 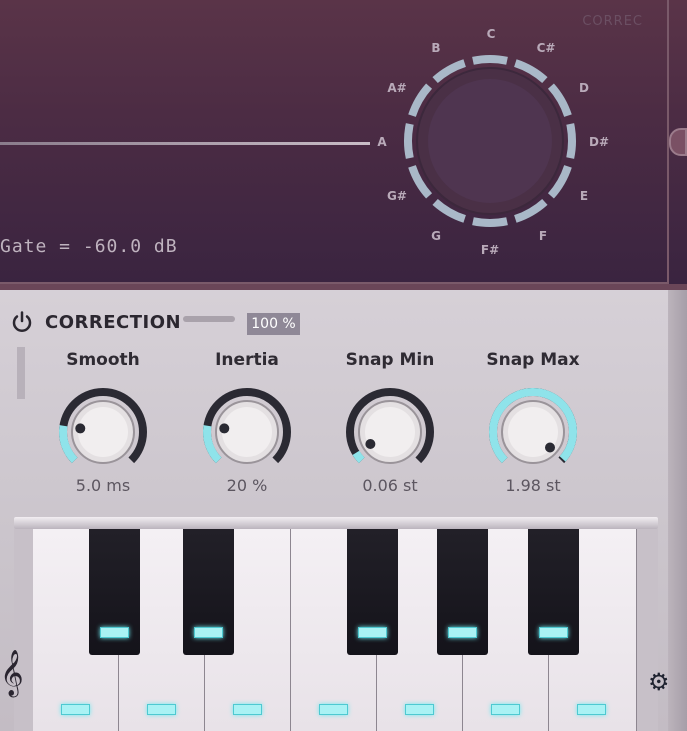 I want to click on knob-label-smooth: Smooth, so click(x=103, y=360).